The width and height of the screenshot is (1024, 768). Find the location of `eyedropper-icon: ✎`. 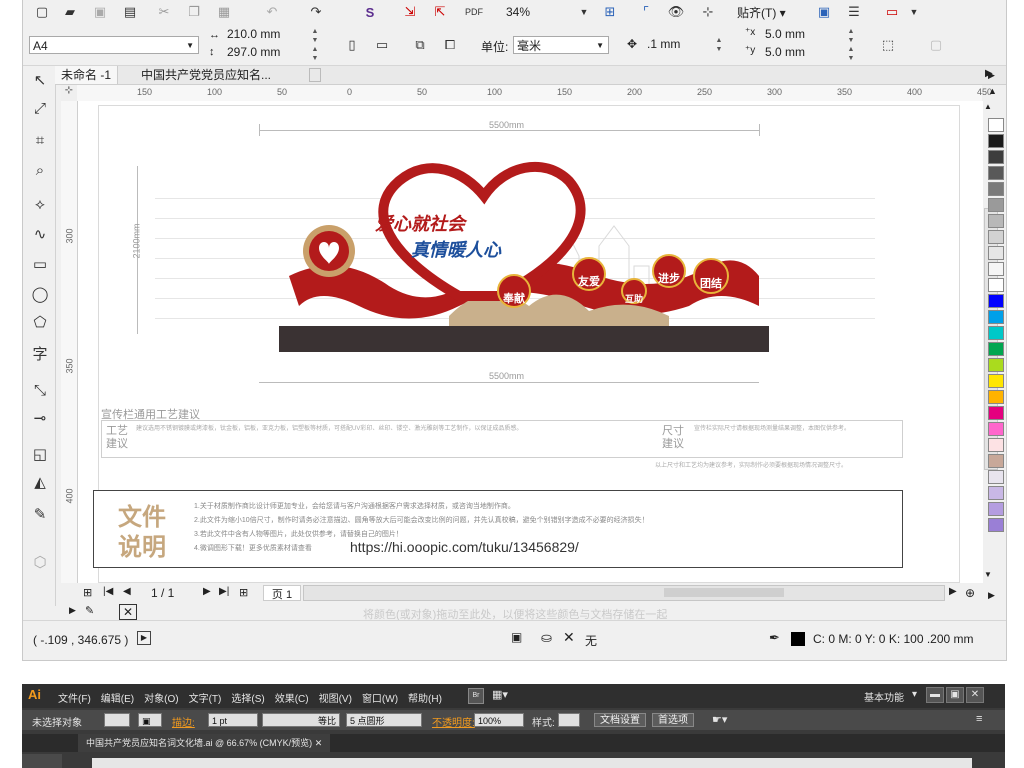

eyedropper-icon: ✎ is located at coordinates (40, 515).